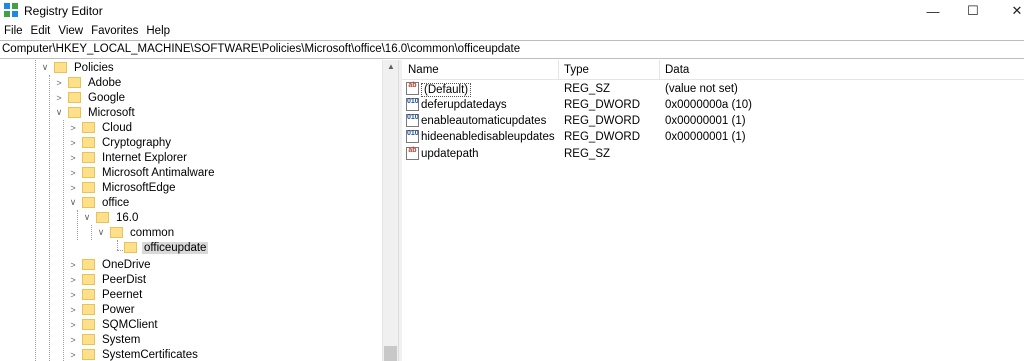  I want to click on title-bar: Registry Editor — ☐ ✕, so click(512, 11).